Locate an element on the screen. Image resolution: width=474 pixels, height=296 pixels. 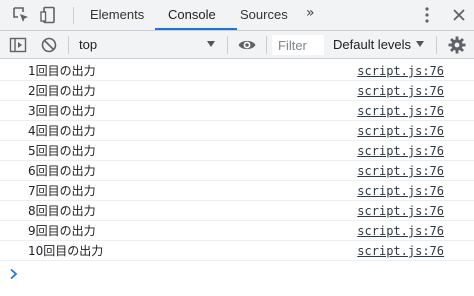
device-toolbar-icon is located at coordinates (49, 15).